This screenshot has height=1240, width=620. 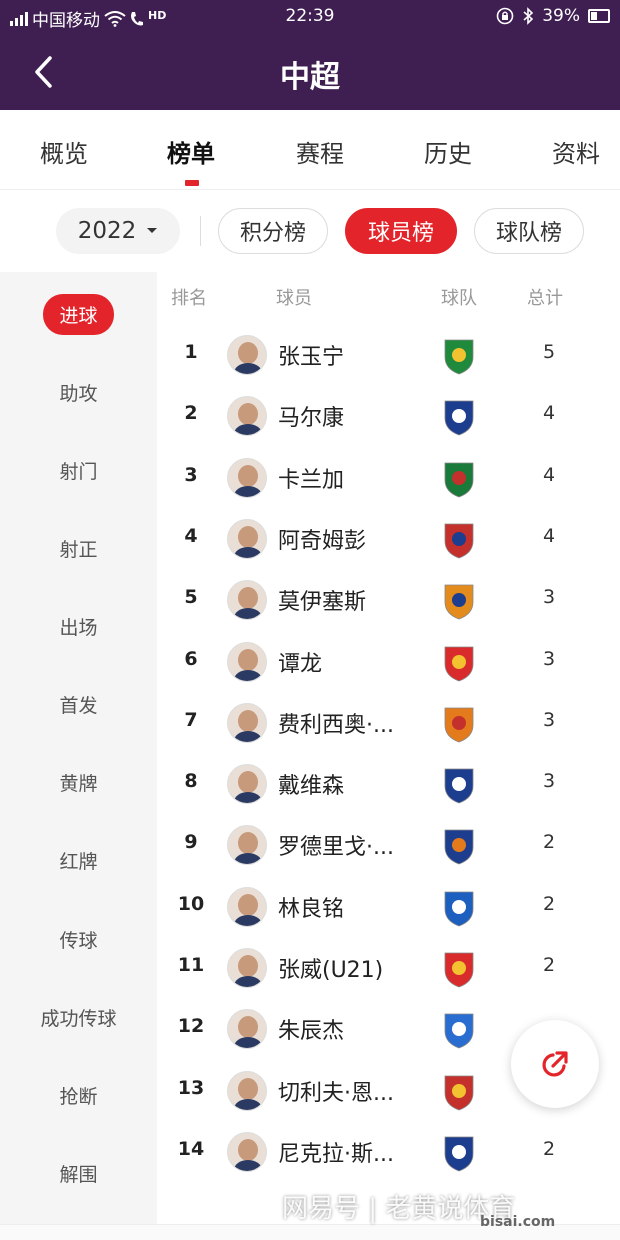 What do you see at coordinates (191, 903) in the screenshot?
I see `rank-cell: 10` at bounding box center [191, 903].